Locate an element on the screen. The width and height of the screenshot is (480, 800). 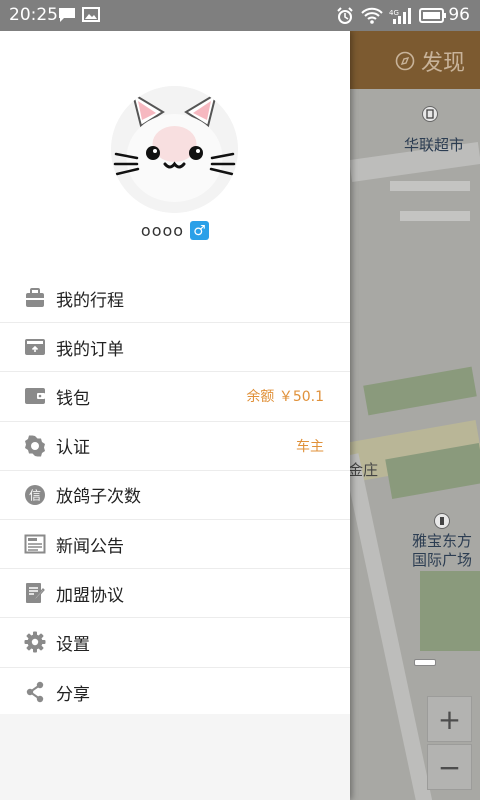
status-bar: 20:25 4G 96 is located at coordinates (240, 15).